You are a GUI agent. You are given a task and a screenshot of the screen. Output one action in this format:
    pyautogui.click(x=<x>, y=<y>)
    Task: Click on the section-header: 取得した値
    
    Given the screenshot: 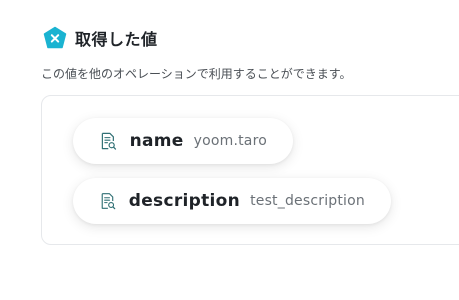 What is the action you would take?
    pyautogui.click(x=100, y=38)
    